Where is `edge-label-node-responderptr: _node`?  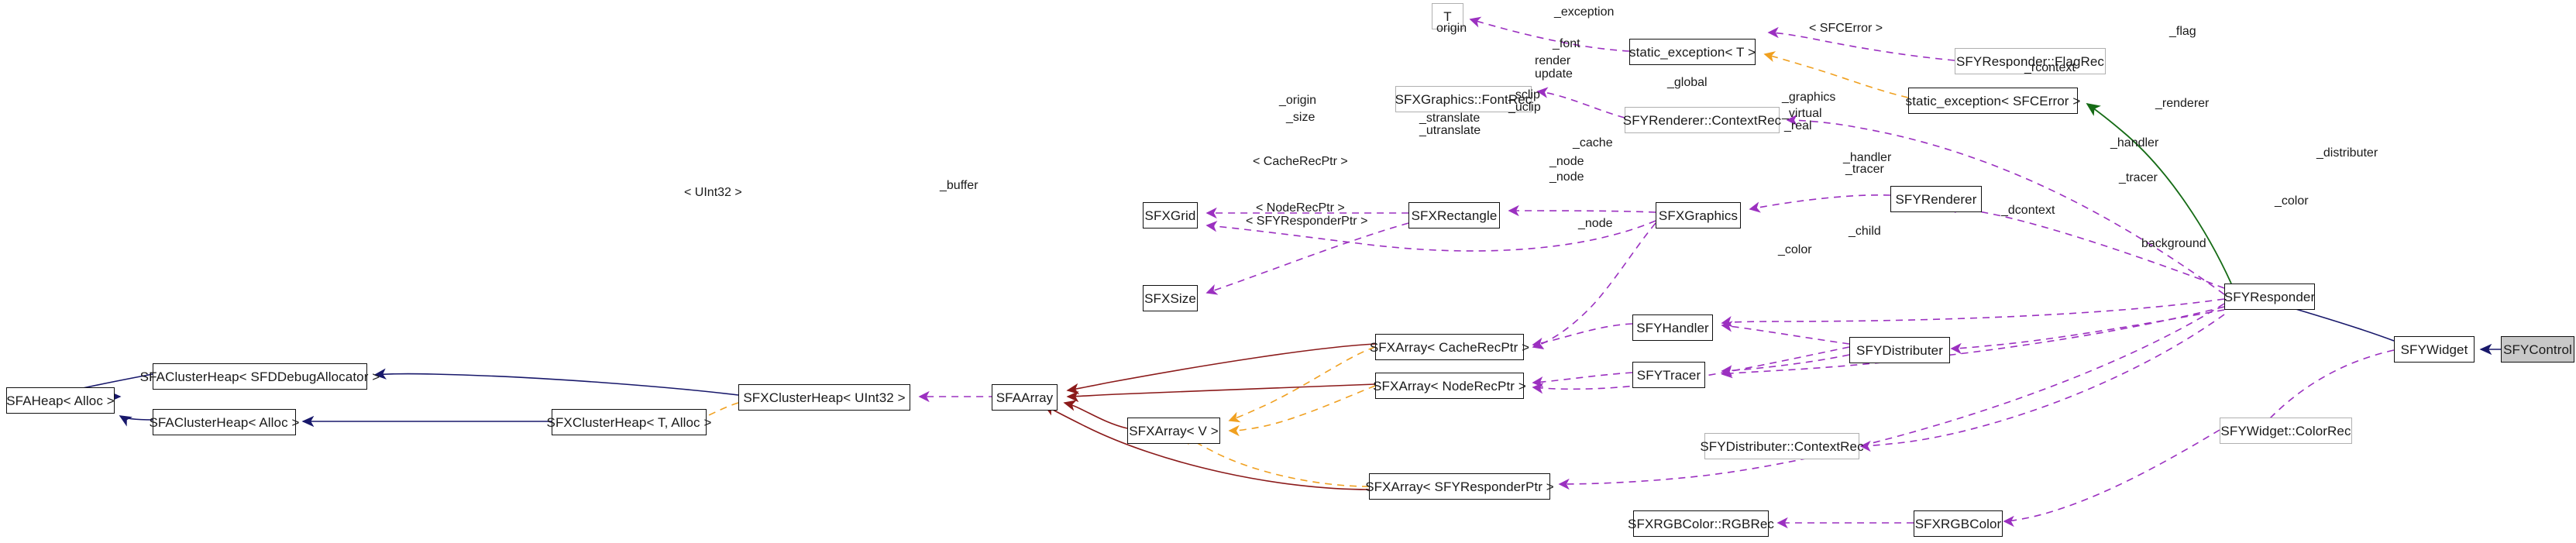
edge-label-node-responderptr: _node is located at coordinates (1595, 223).